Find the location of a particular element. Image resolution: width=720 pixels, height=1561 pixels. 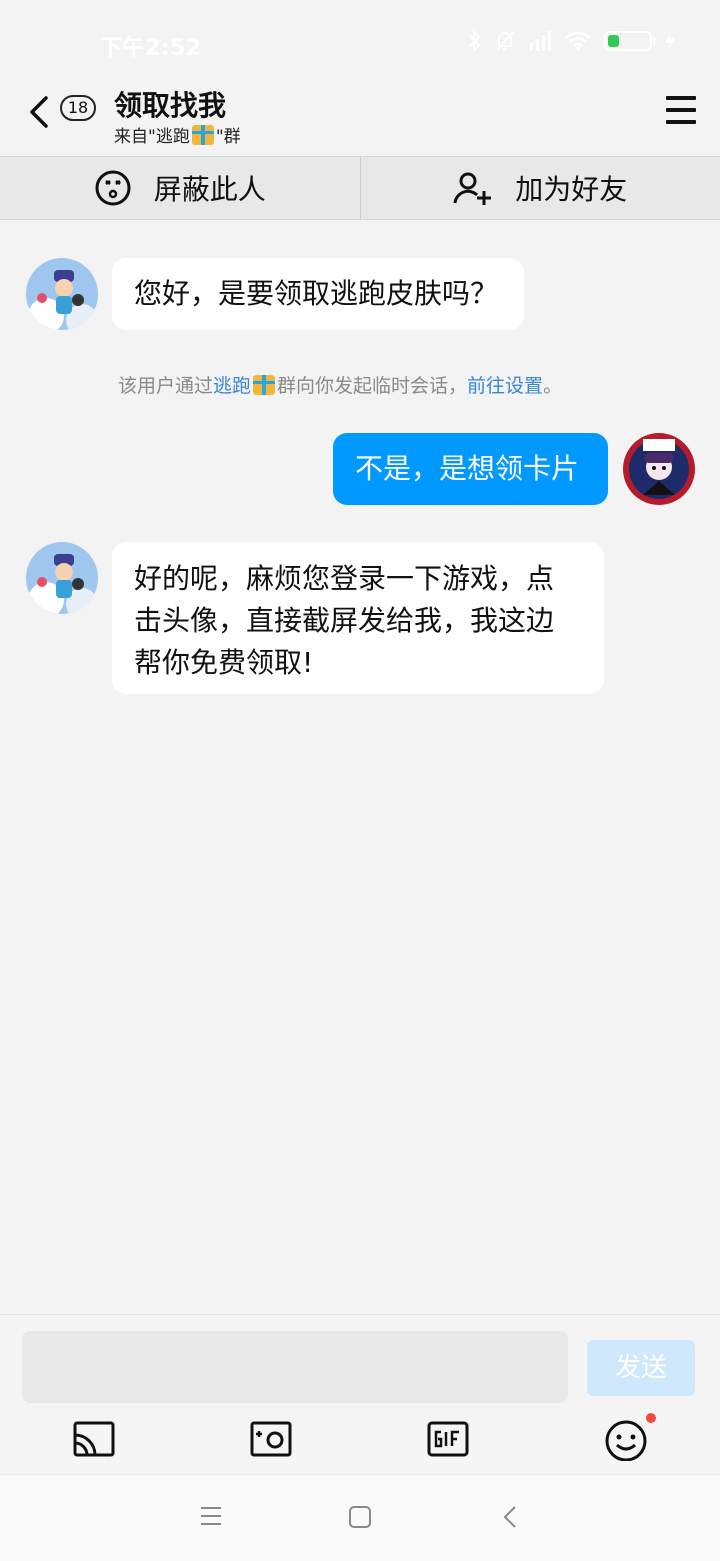

system-nav-bar is located at coordinates (360, 1517).